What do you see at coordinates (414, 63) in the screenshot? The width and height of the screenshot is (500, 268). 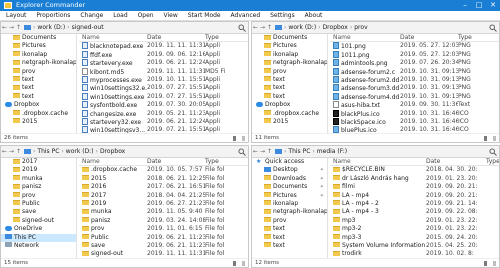 I see `file-row: admintools.png 2019. 07. 26. 20:34 PNG` at bounding box center [414, 63].